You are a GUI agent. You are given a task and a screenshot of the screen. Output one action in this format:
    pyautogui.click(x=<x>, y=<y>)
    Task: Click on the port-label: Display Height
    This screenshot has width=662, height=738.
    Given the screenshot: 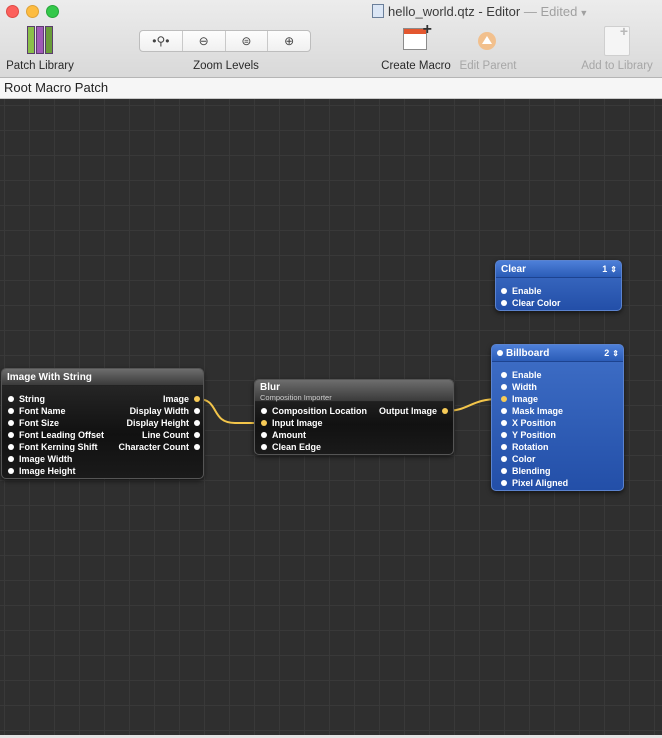 What is the action you would take?
    pyautogui.click(x=157, y=423)
    